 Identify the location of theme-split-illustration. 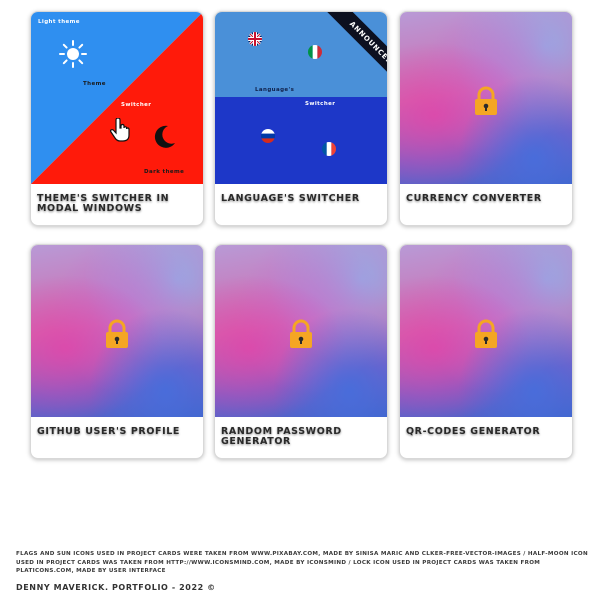
(117, 98).